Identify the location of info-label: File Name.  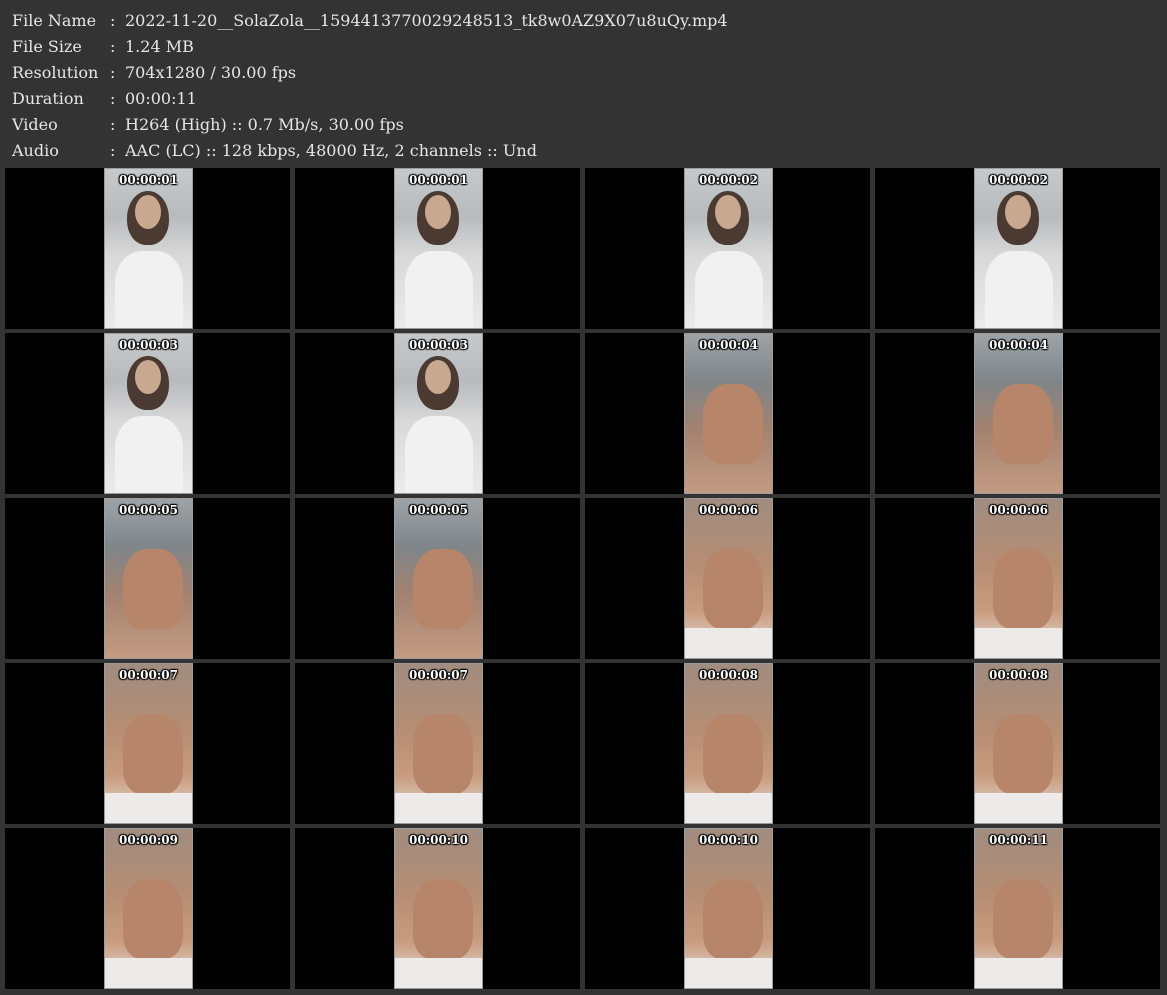
(54, 20).